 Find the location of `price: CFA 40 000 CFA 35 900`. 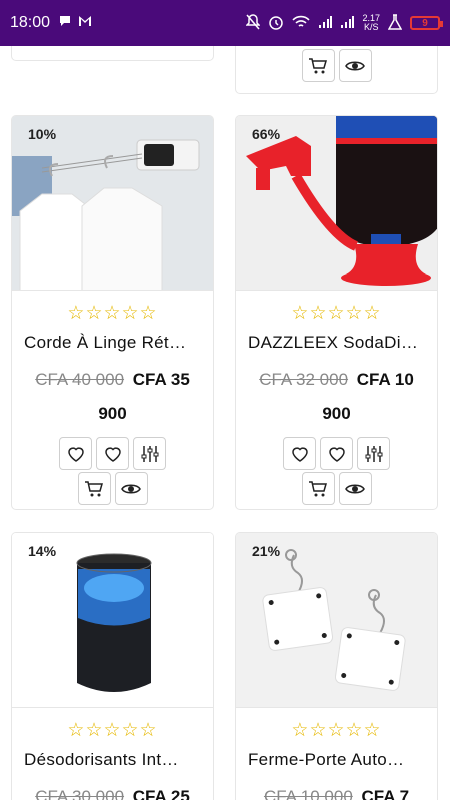

price: CFA 40 000 CFA 35 900 is located at coordinates (112, 397).